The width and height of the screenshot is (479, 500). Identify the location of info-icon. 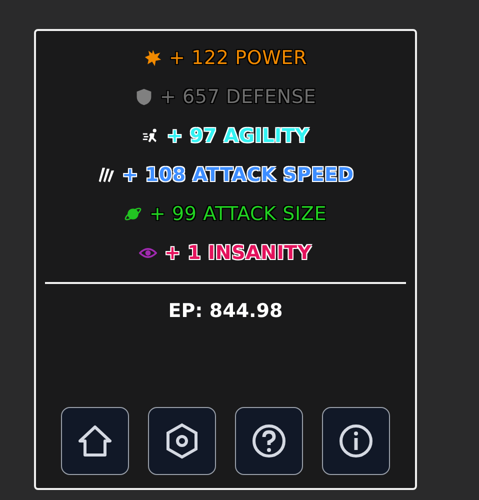
(356, 441).